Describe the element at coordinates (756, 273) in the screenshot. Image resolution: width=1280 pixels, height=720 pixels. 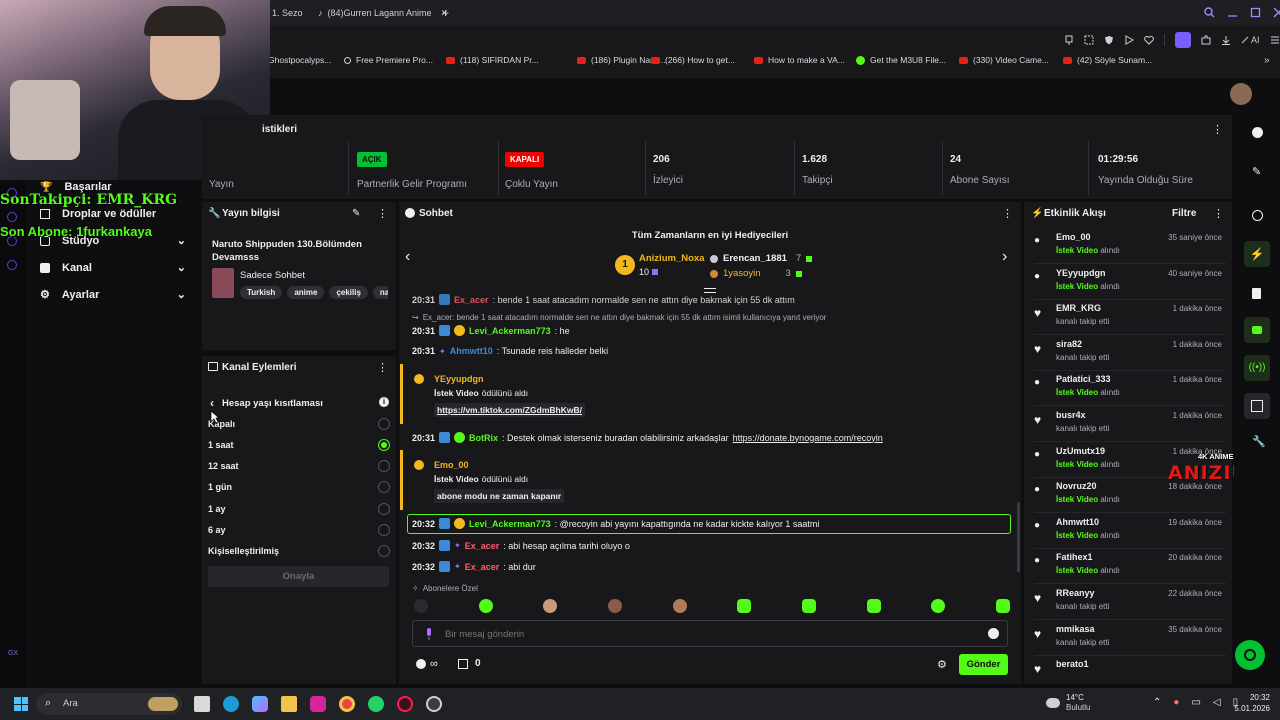
I see `gifter-row: 1yasoyin 3` at that location.